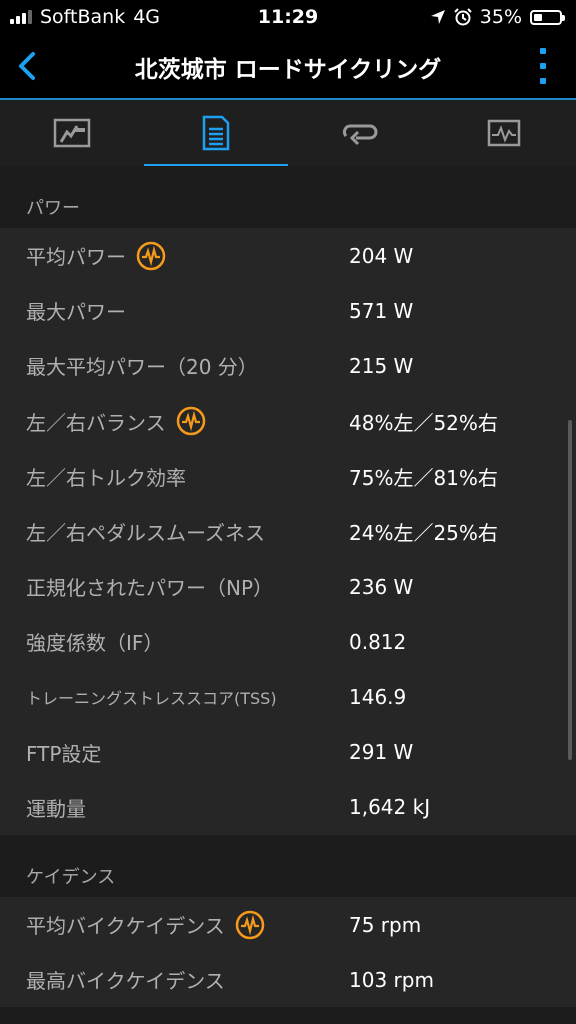  I want to click on scrollbar, so click(570, 590).